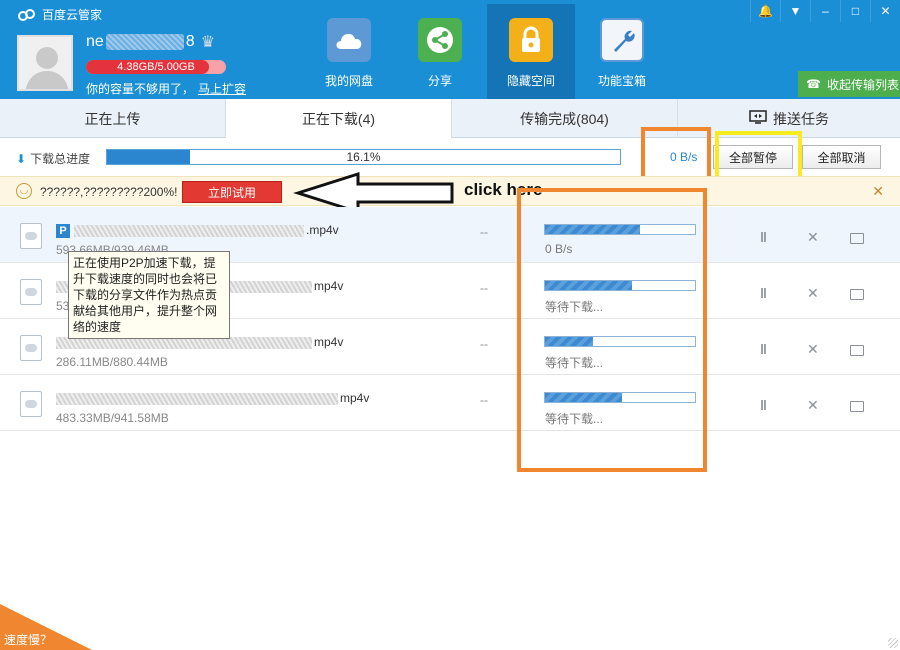 The height and width of the screenshot is (650, 900). Describe the element at coordinates (112, 362) in the screenshot. I see `file-size: 286.11MB/880.44MB` at that location.